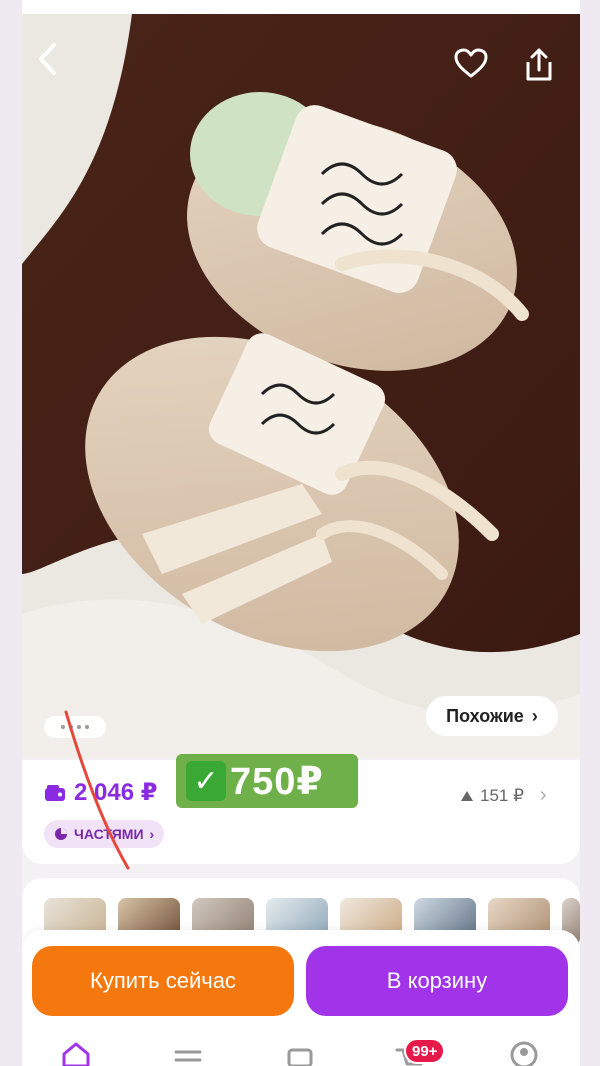 This screenshot has height=1066, width=600. I want to click on heart-icon, so click(471, 63).